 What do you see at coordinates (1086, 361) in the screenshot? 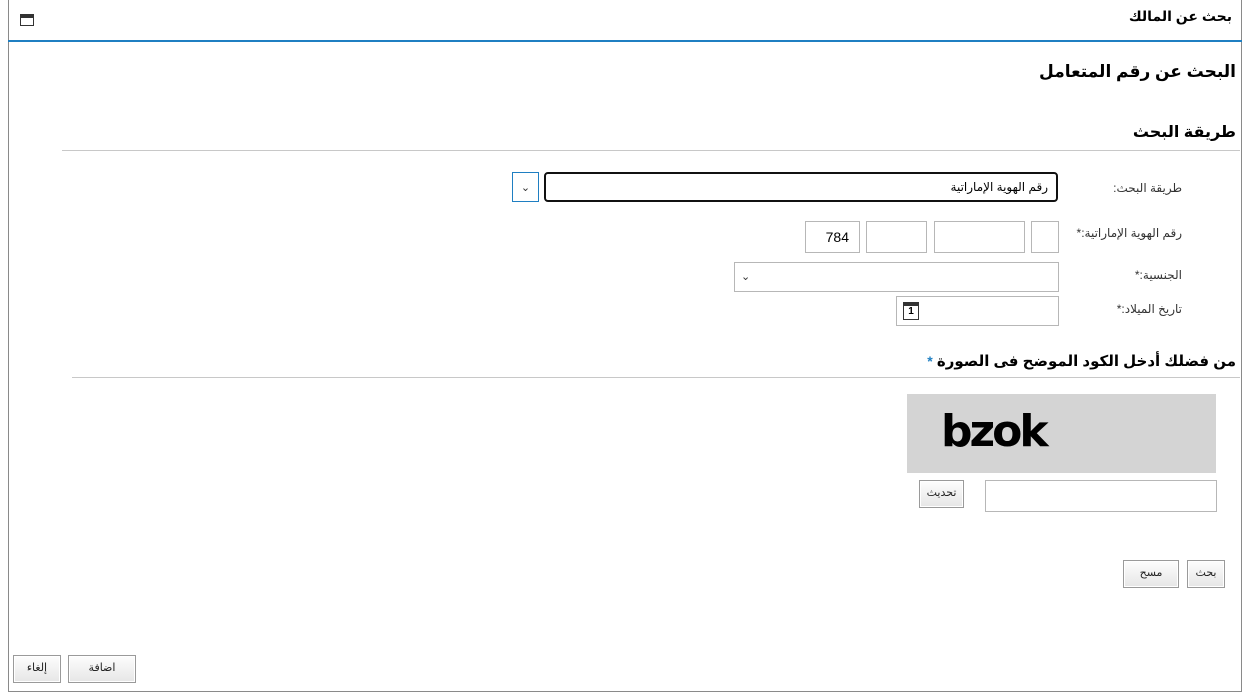
I see `captcha-heading-text: من فضلك أدخل الكود الموضح فى الصورة` at bounding box center [1086, 361].